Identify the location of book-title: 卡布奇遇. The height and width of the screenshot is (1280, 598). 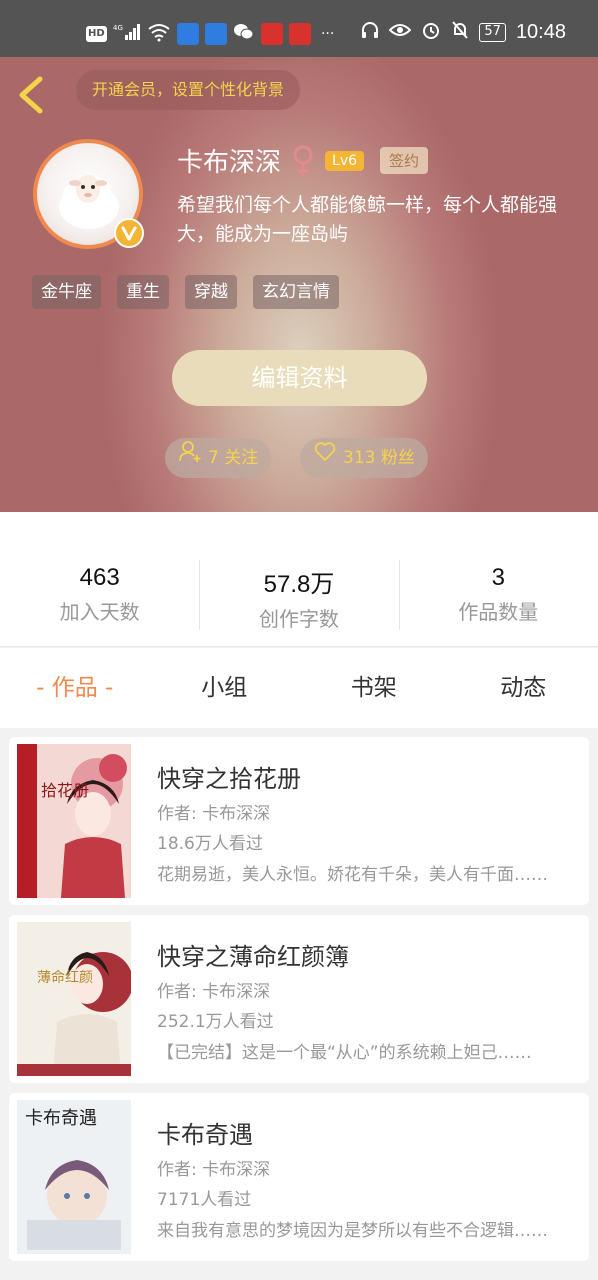
(205, 1132).